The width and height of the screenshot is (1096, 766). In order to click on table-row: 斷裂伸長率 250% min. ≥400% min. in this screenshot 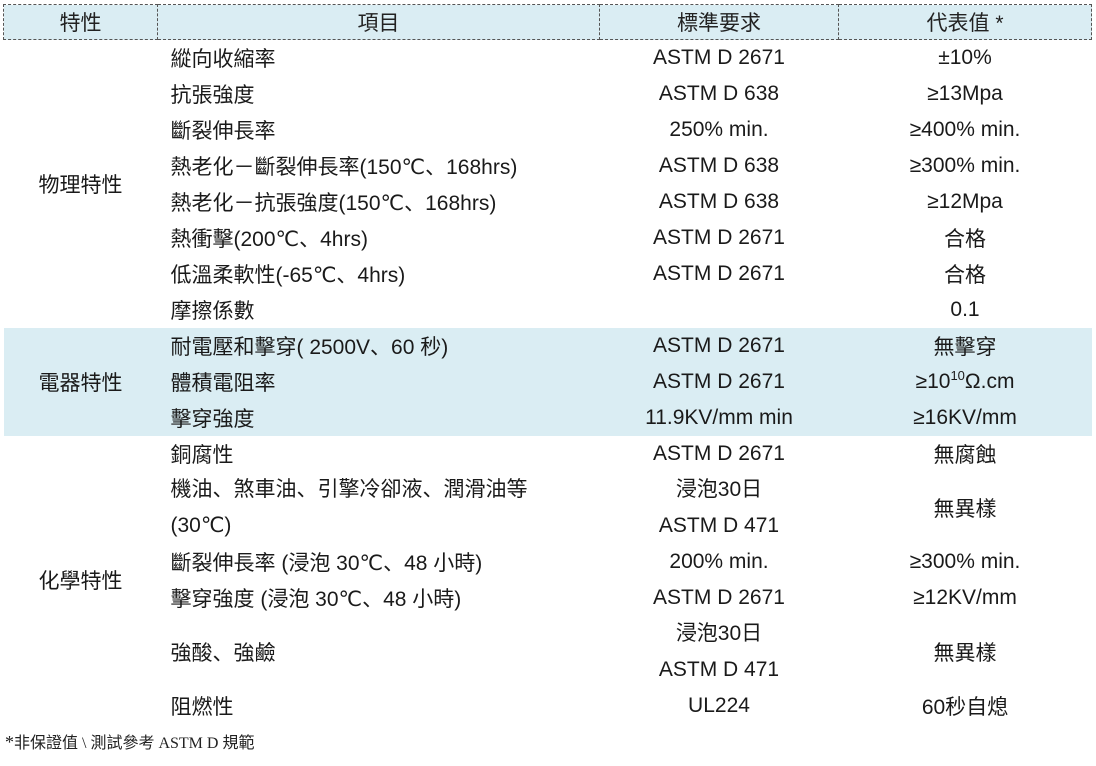, I will do `click(548, 130)`.